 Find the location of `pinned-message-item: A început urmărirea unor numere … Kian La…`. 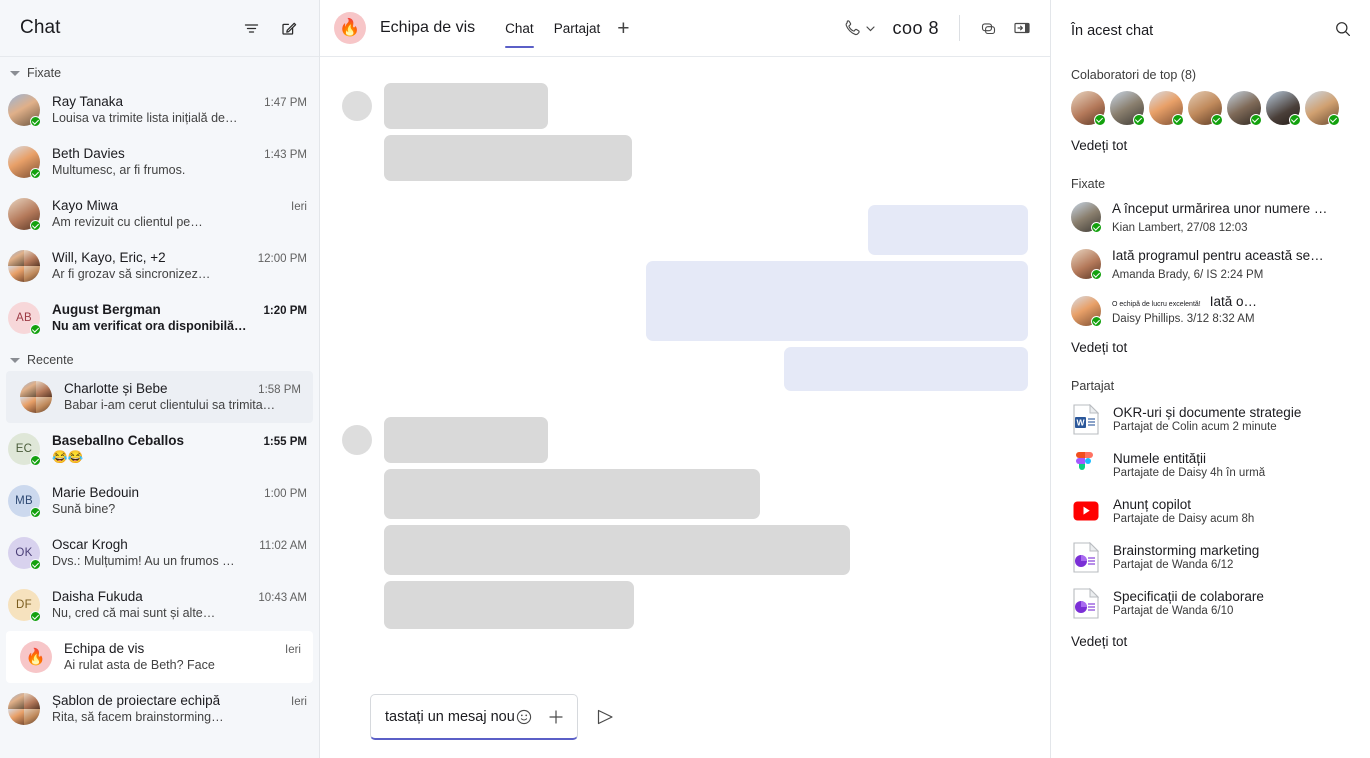

pinned-message-item: A început urmărirea unor numere … Kian La… is located at coordinates (1213, 218).